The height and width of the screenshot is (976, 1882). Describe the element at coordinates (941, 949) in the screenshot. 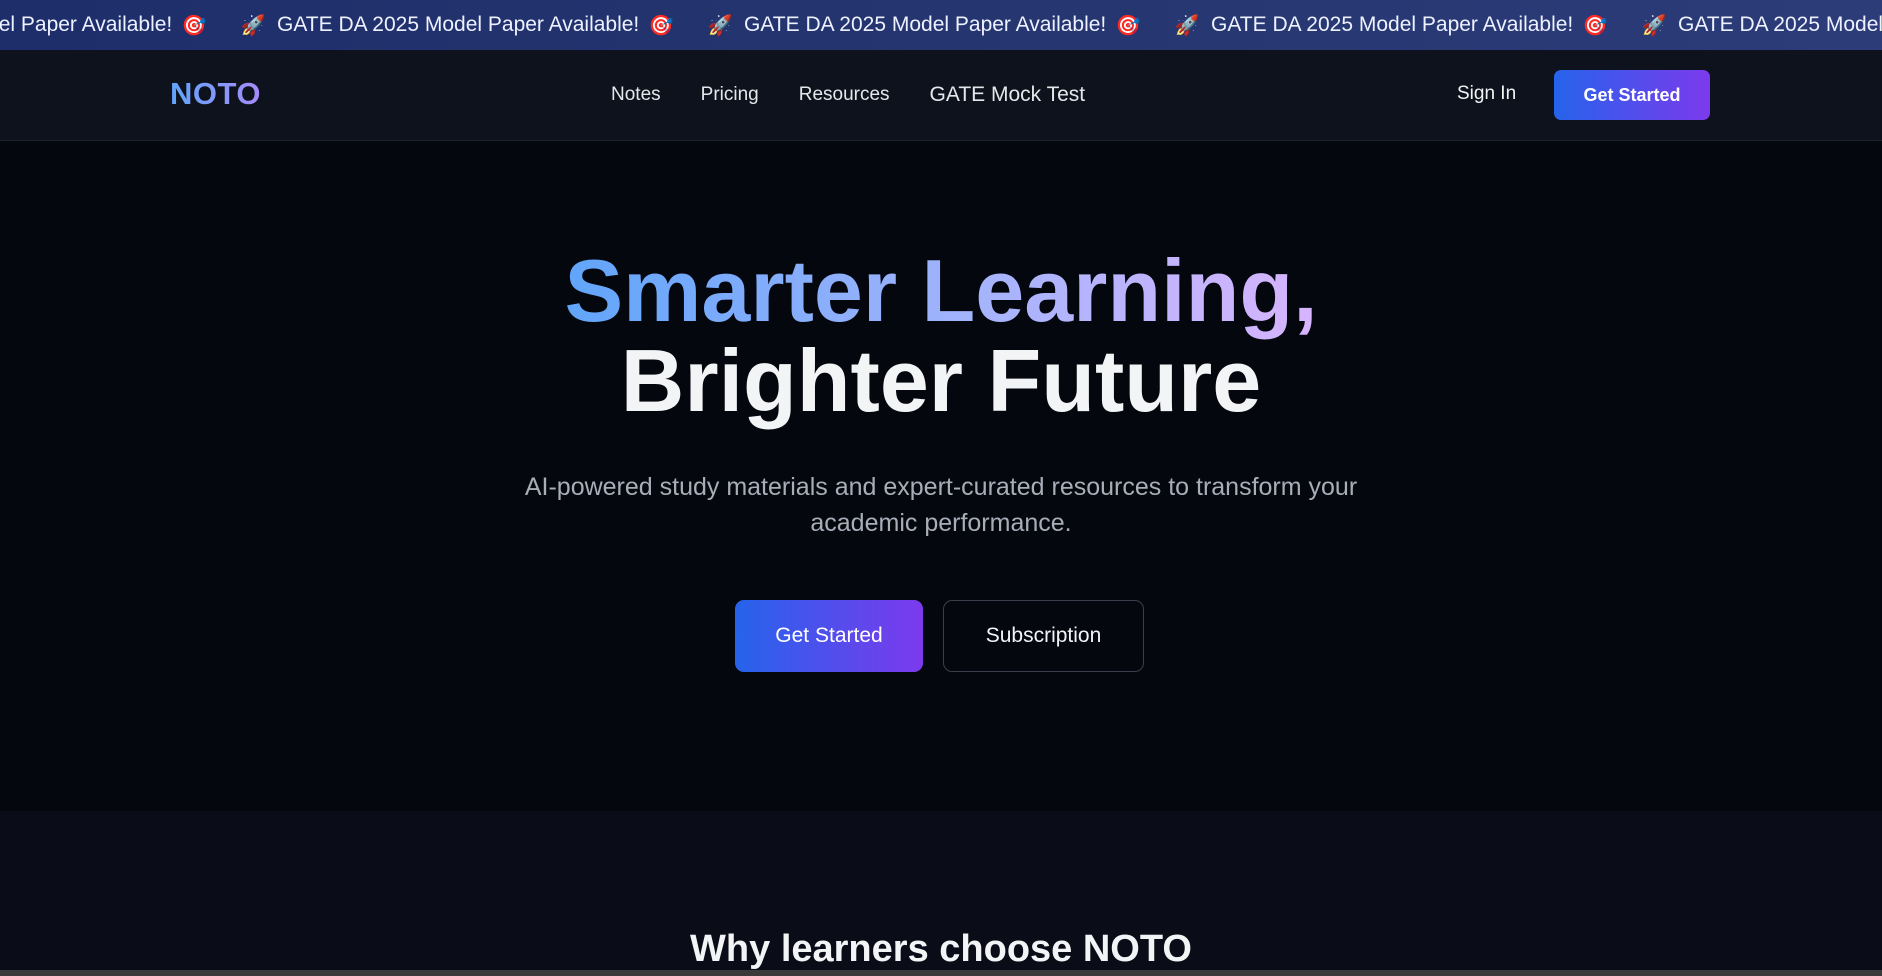

I see `features-title: Why learners choose NOTO` at that location.